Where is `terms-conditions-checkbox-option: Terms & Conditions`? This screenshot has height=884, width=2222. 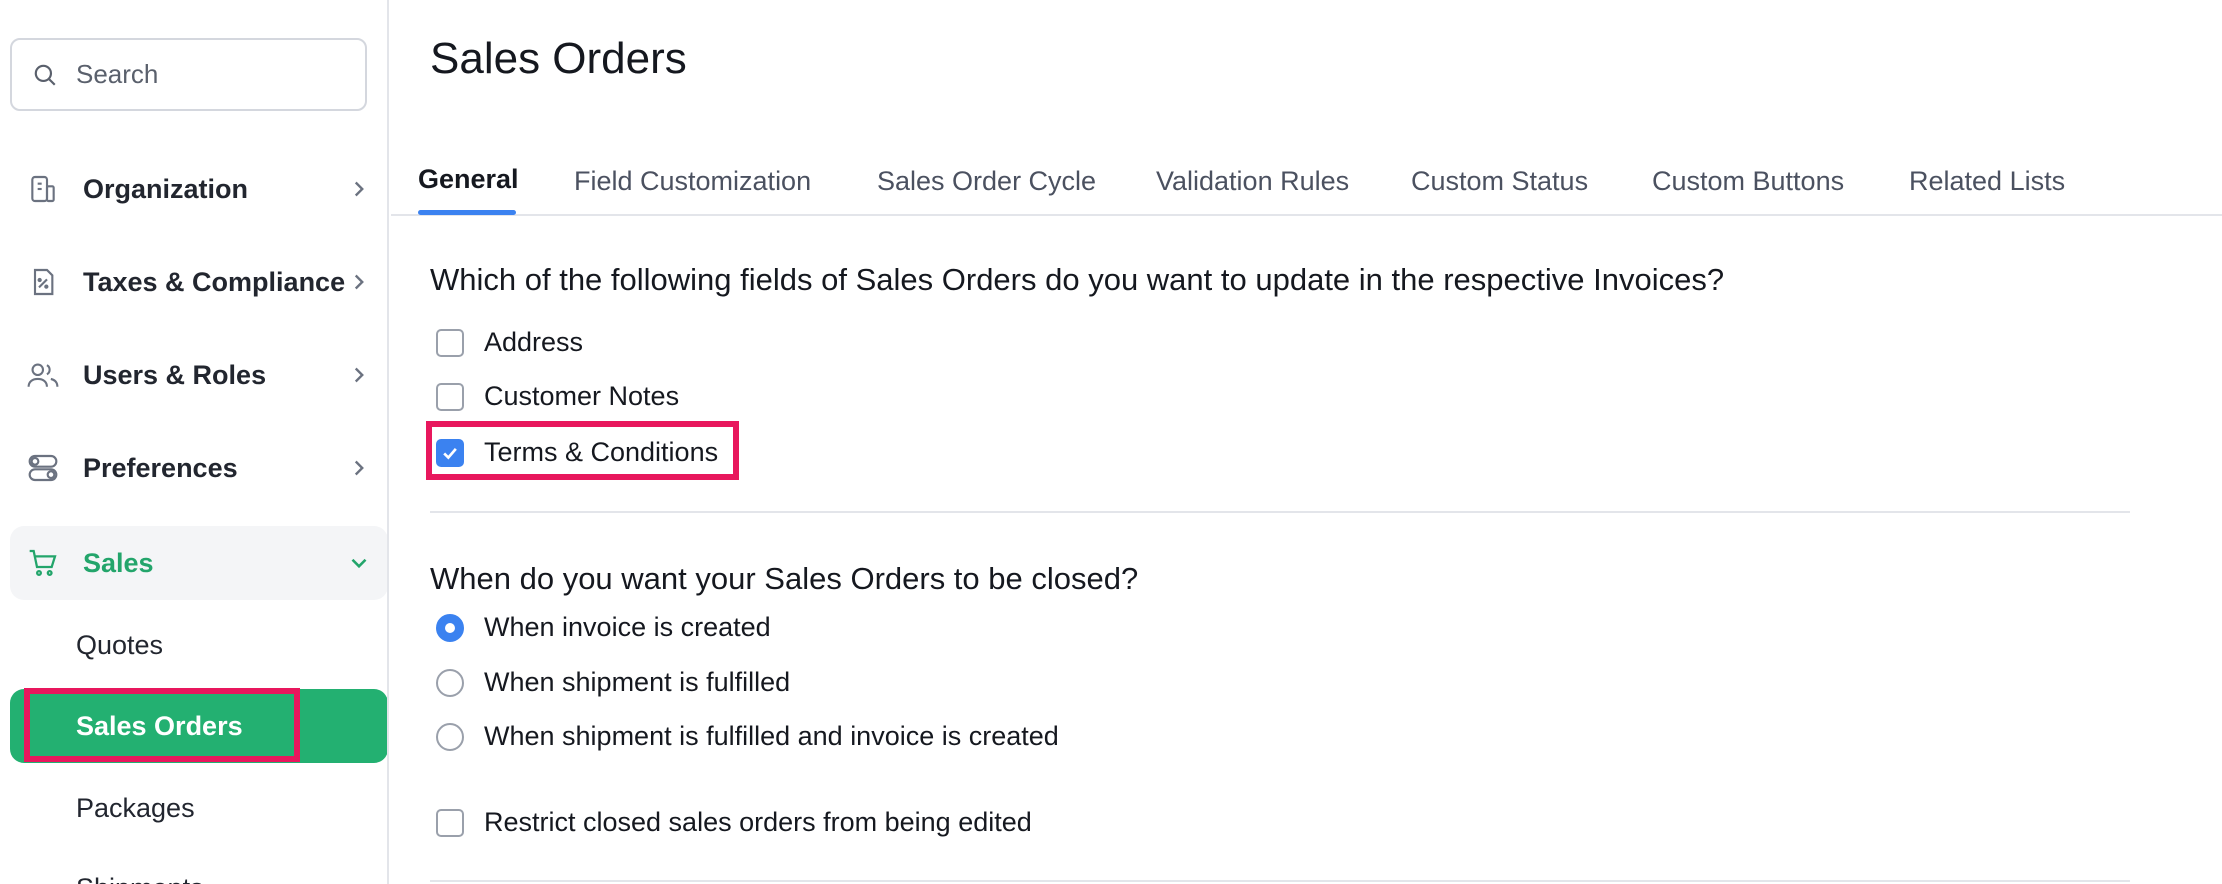 terms-conditions-checkbox-option: Terms & Conditions is located at coordinates (577, 452).